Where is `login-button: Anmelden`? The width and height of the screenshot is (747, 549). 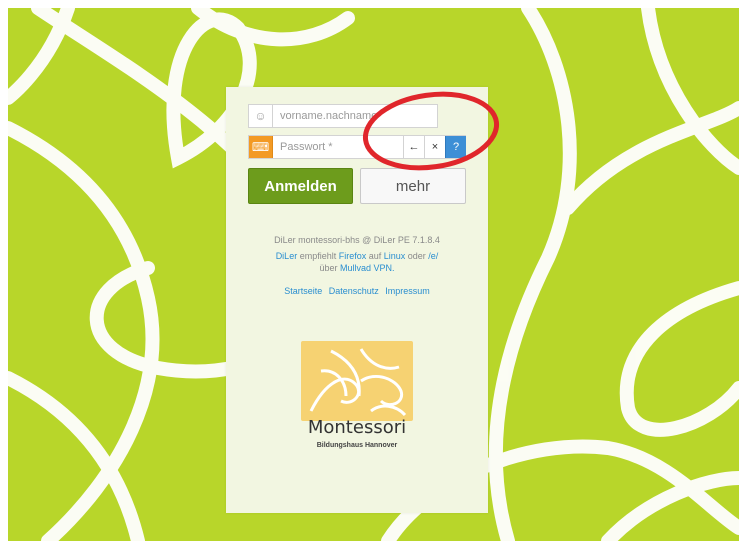
login-button: Anmelden is located at coordinates (300, 186).